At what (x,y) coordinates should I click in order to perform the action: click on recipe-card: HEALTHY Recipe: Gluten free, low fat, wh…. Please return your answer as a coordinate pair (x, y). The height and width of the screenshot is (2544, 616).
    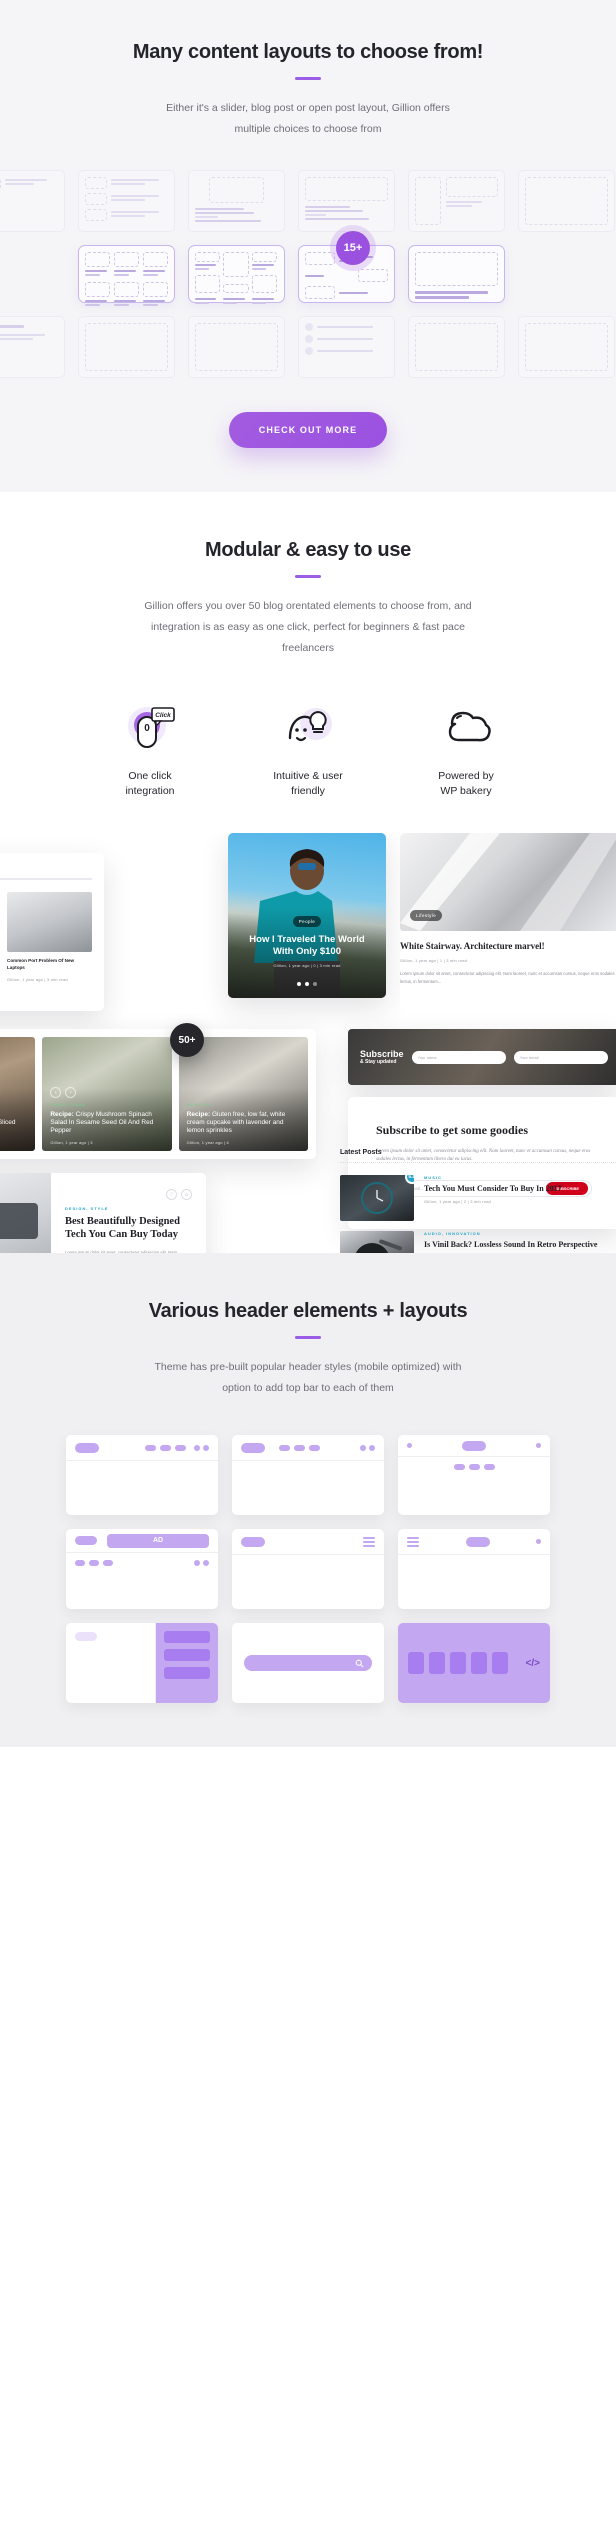
    Looking at the image, I should click on (243, 1094).